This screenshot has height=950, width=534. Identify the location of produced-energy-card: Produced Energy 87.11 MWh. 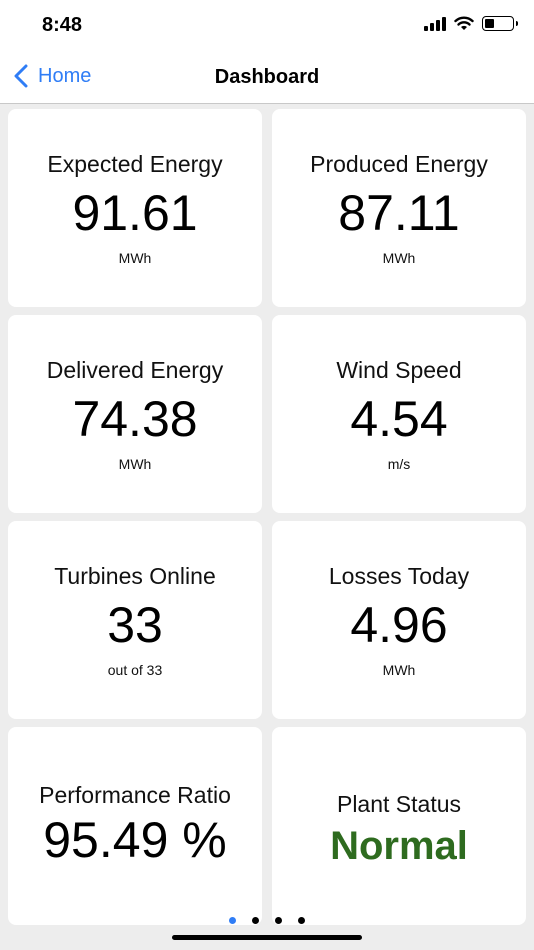
(399, 208).